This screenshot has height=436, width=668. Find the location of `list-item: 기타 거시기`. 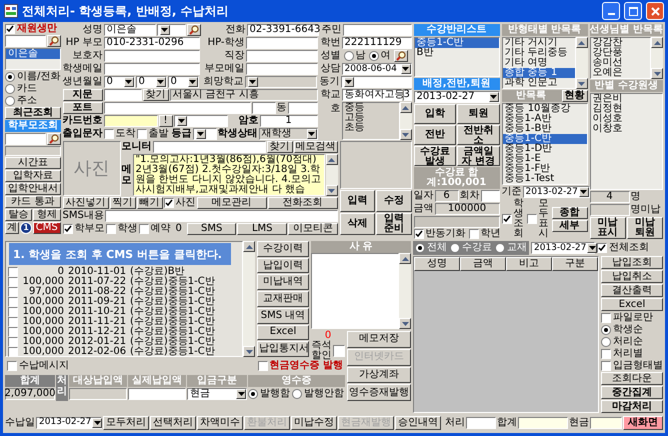

list-item: 기타 거시기 is located at coordinates (538, 43).